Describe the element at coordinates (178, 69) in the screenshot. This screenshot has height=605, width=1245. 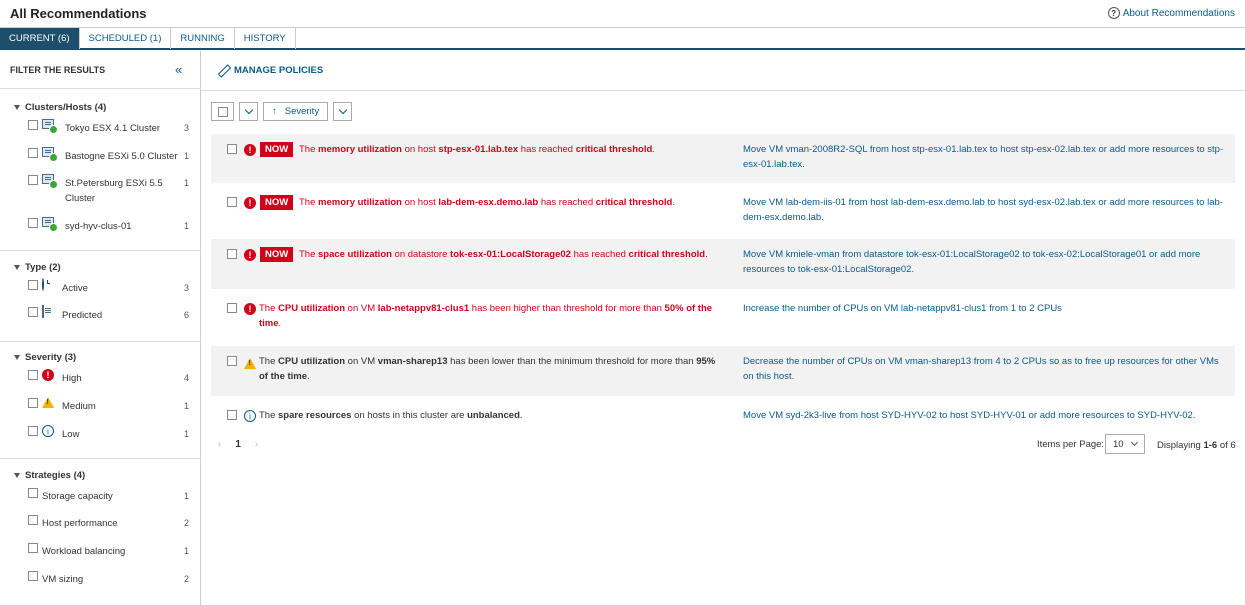
I see `collapse-sidebar-icon: «` at that location.